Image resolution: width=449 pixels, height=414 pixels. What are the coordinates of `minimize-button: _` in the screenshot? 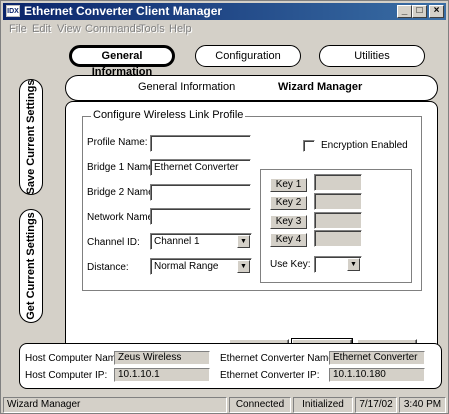 It's located at (404, 11).